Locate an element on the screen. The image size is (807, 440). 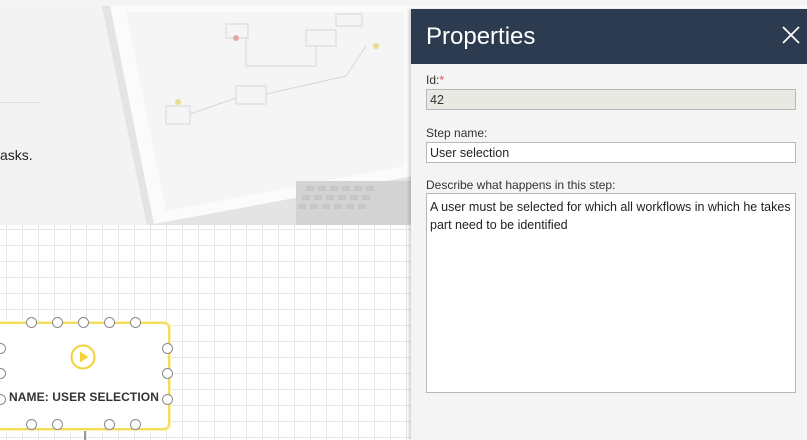
node-connector-line is located at coordinates (85, 435).